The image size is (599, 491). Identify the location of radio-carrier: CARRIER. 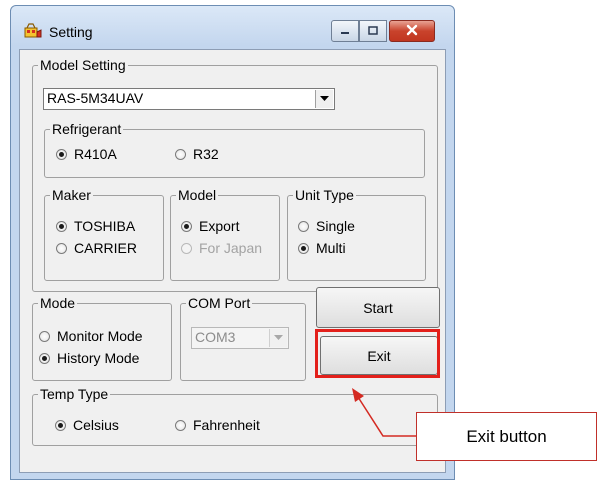
(96, 248).